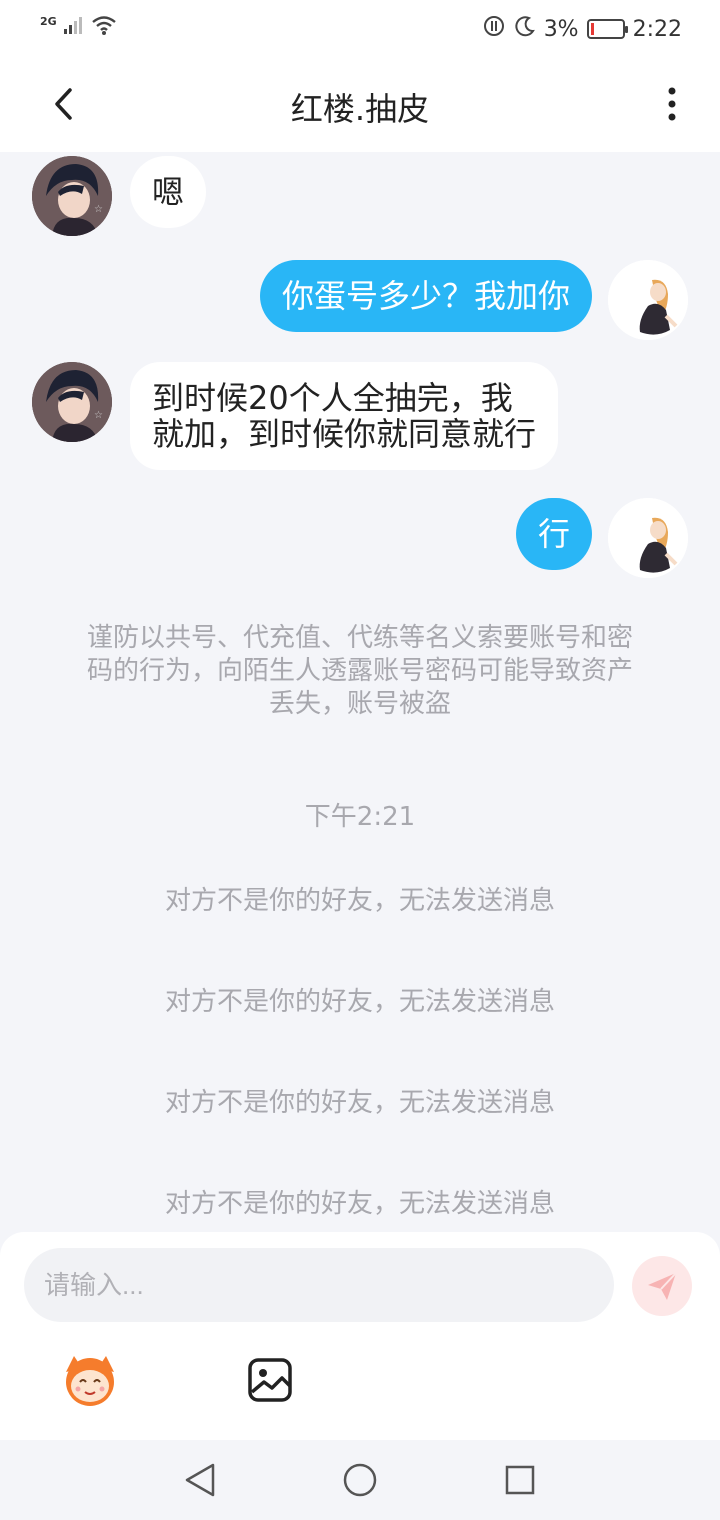 Image resolution: width=720 pixels, height=1520 pixels. I want to click on emoji-mascot-icon, so click(90, 1381).